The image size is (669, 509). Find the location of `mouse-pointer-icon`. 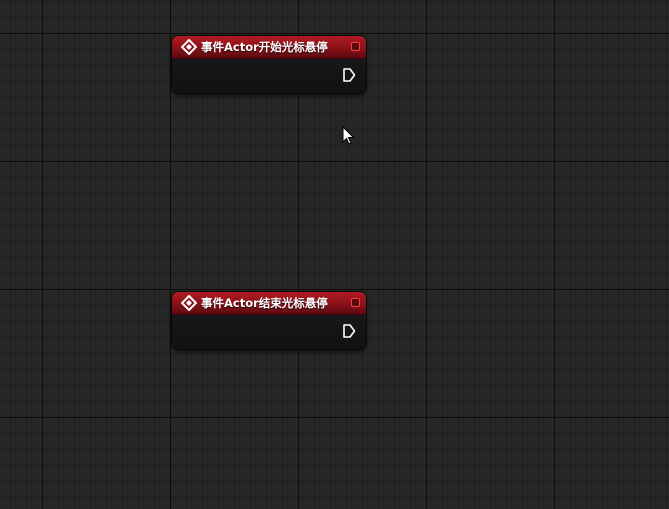

mouse-pointer-icon is located at coordinates (349, 135).